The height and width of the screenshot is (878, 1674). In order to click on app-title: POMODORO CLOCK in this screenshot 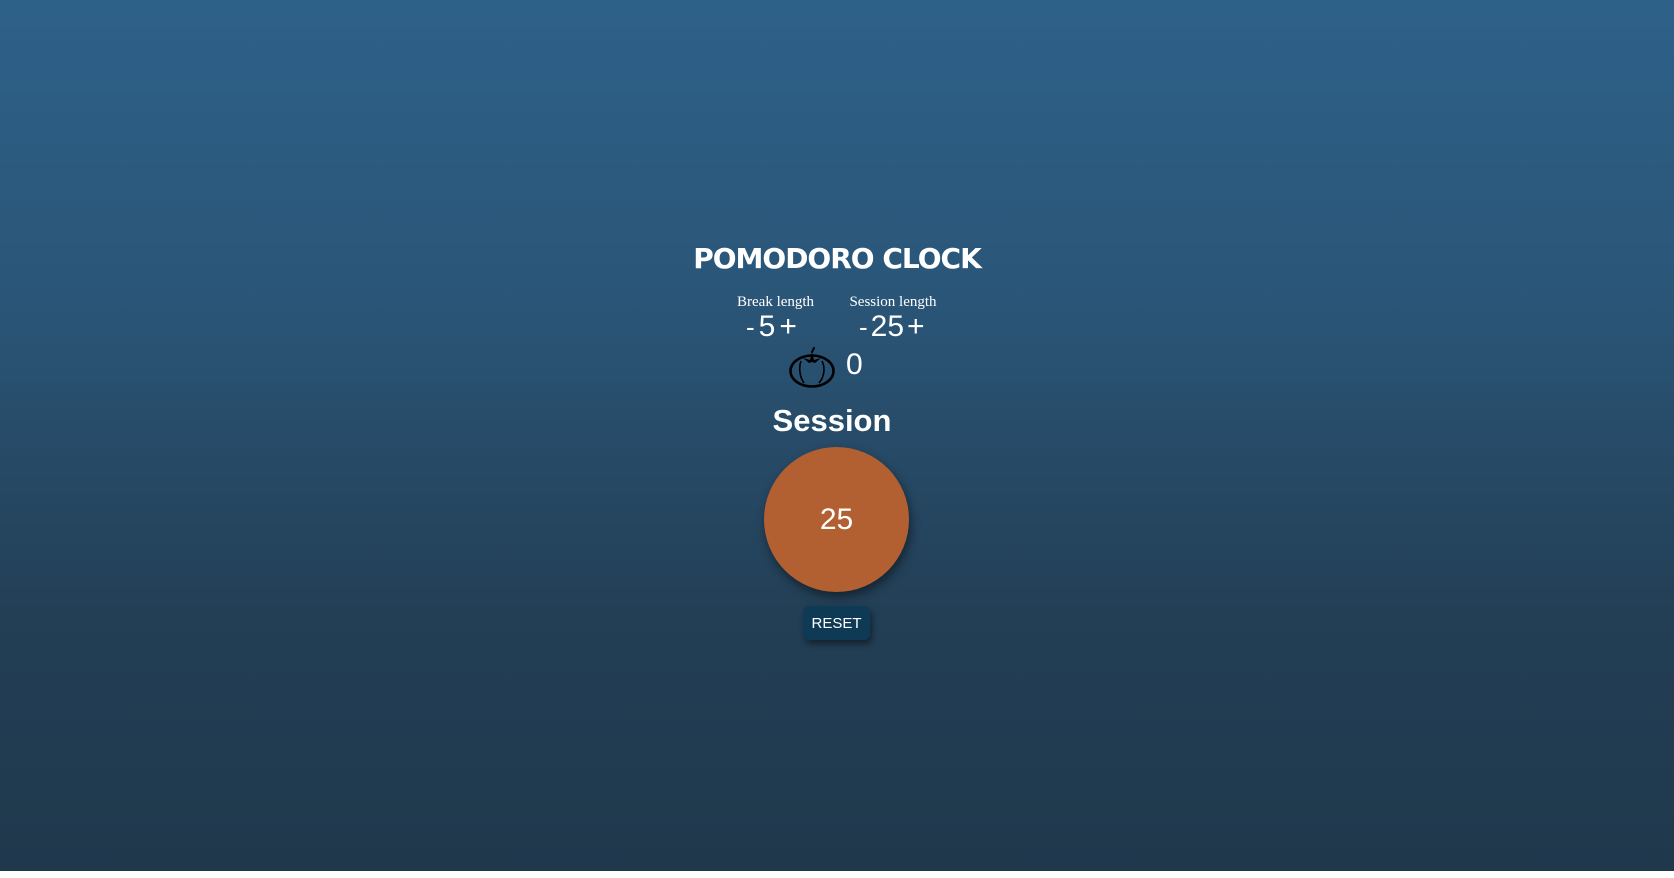, I will do `click(837, 258)`.